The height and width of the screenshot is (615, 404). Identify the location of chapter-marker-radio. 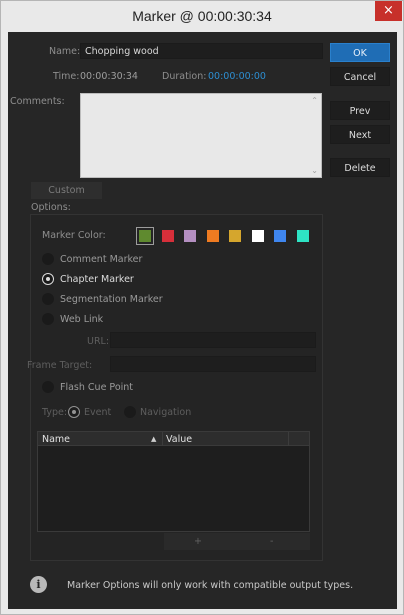
(48, 279).